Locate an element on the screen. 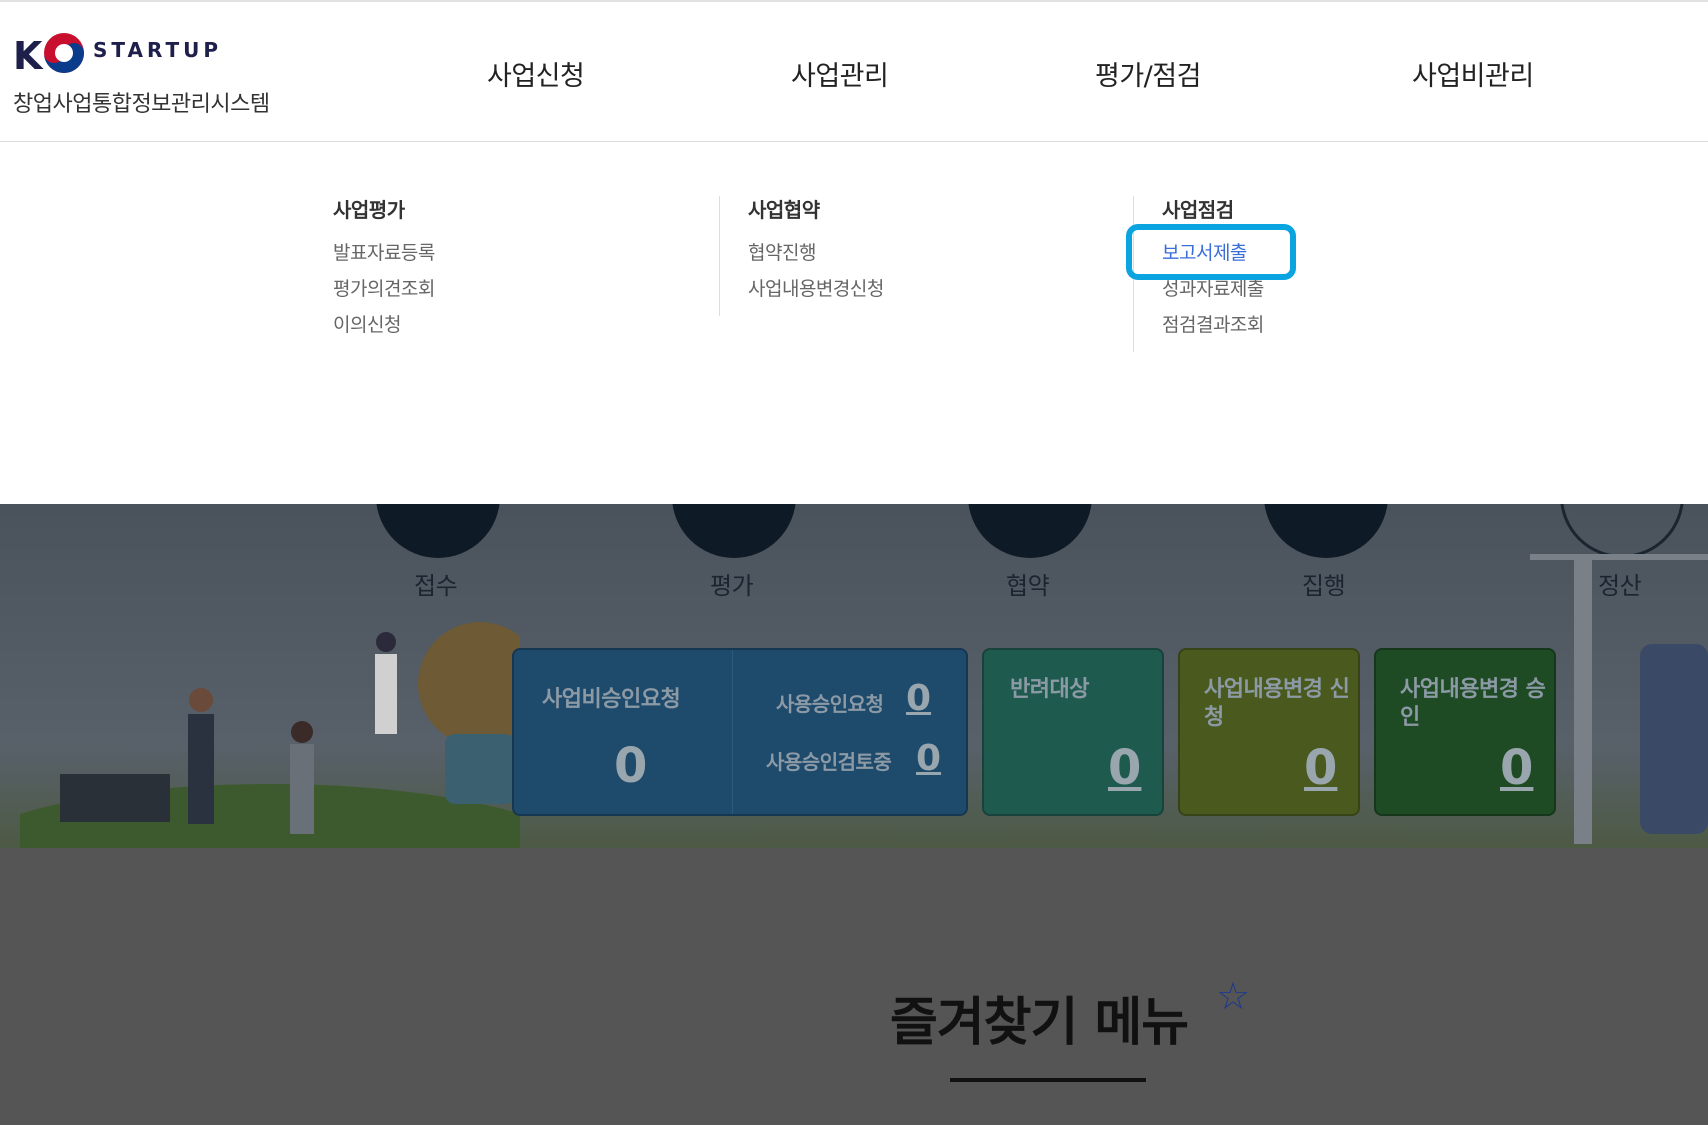  logo-k: K is located at coordinates (27, 56).